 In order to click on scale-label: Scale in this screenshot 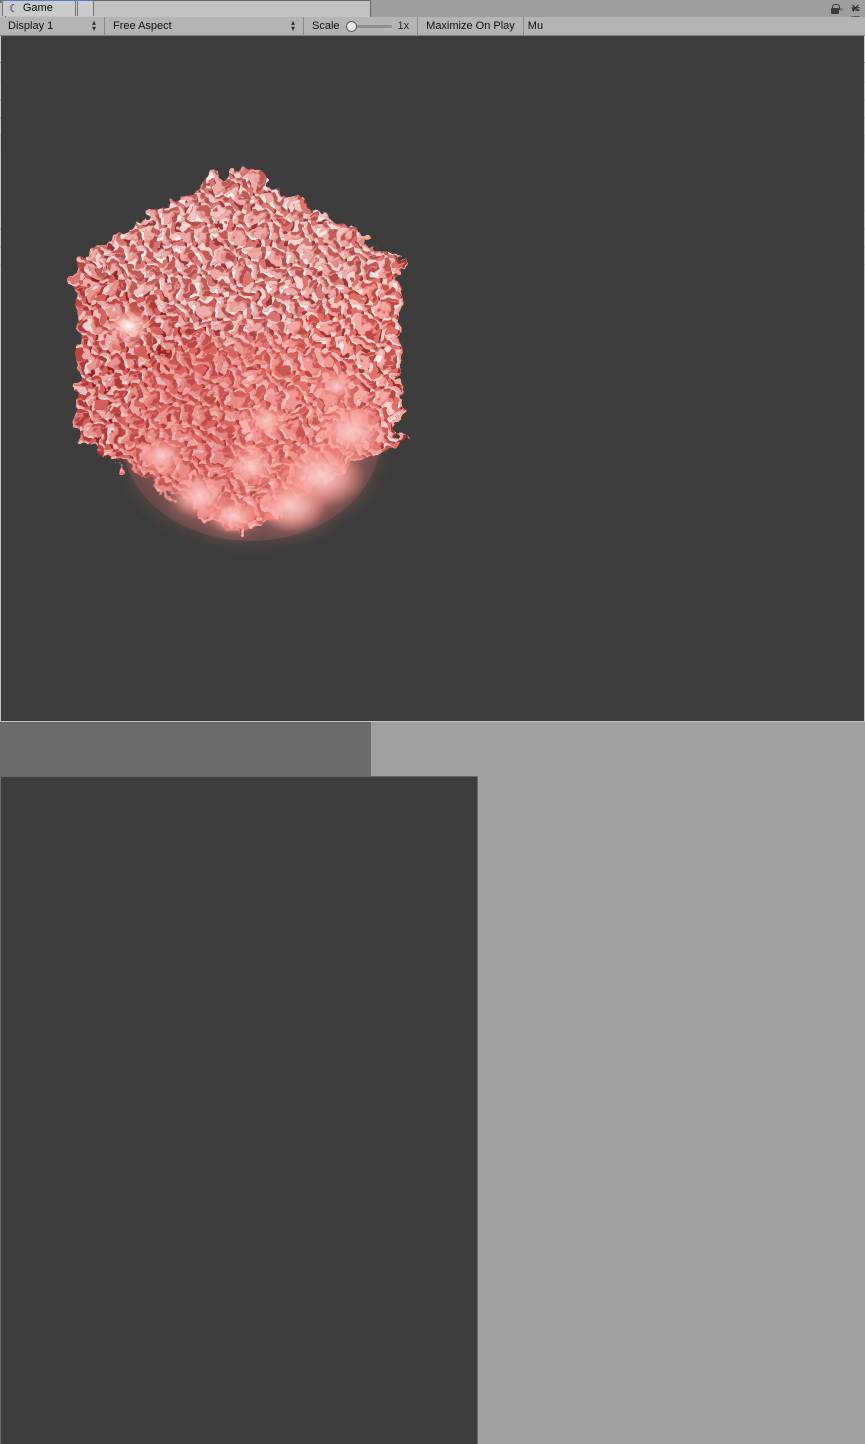, I will do `click(326, 26)`.